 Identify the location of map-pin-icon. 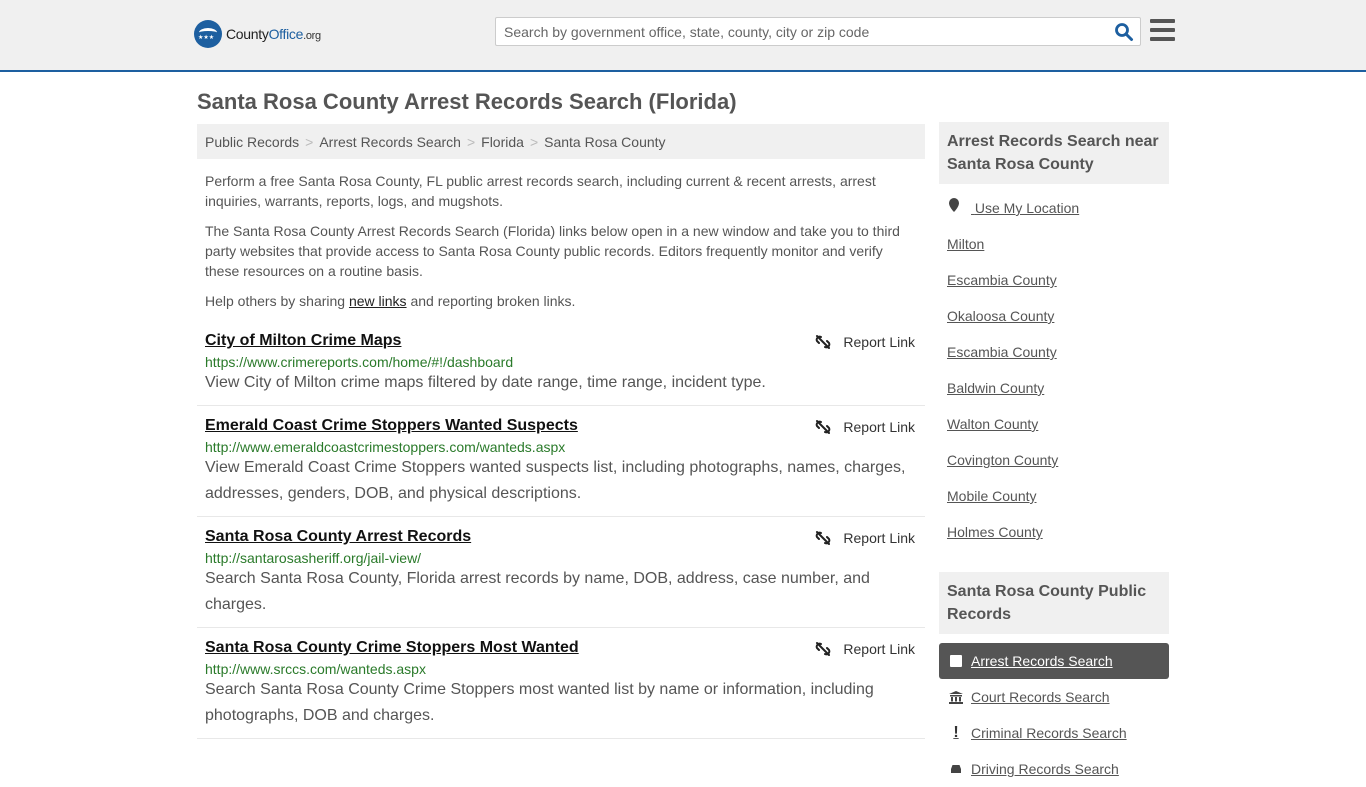
(954, 205).